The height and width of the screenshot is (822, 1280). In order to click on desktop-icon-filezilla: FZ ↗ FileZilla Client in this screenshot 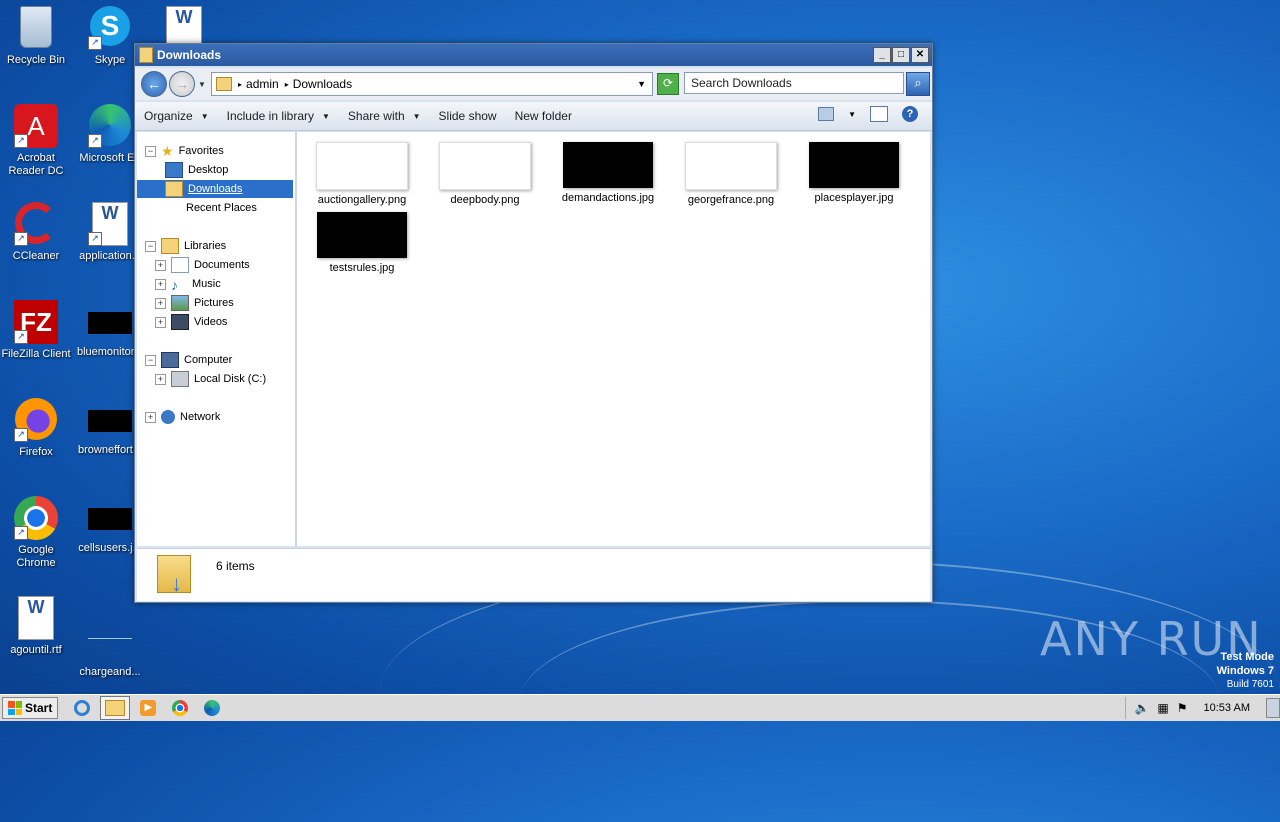, I will do `click(36, 330)`.